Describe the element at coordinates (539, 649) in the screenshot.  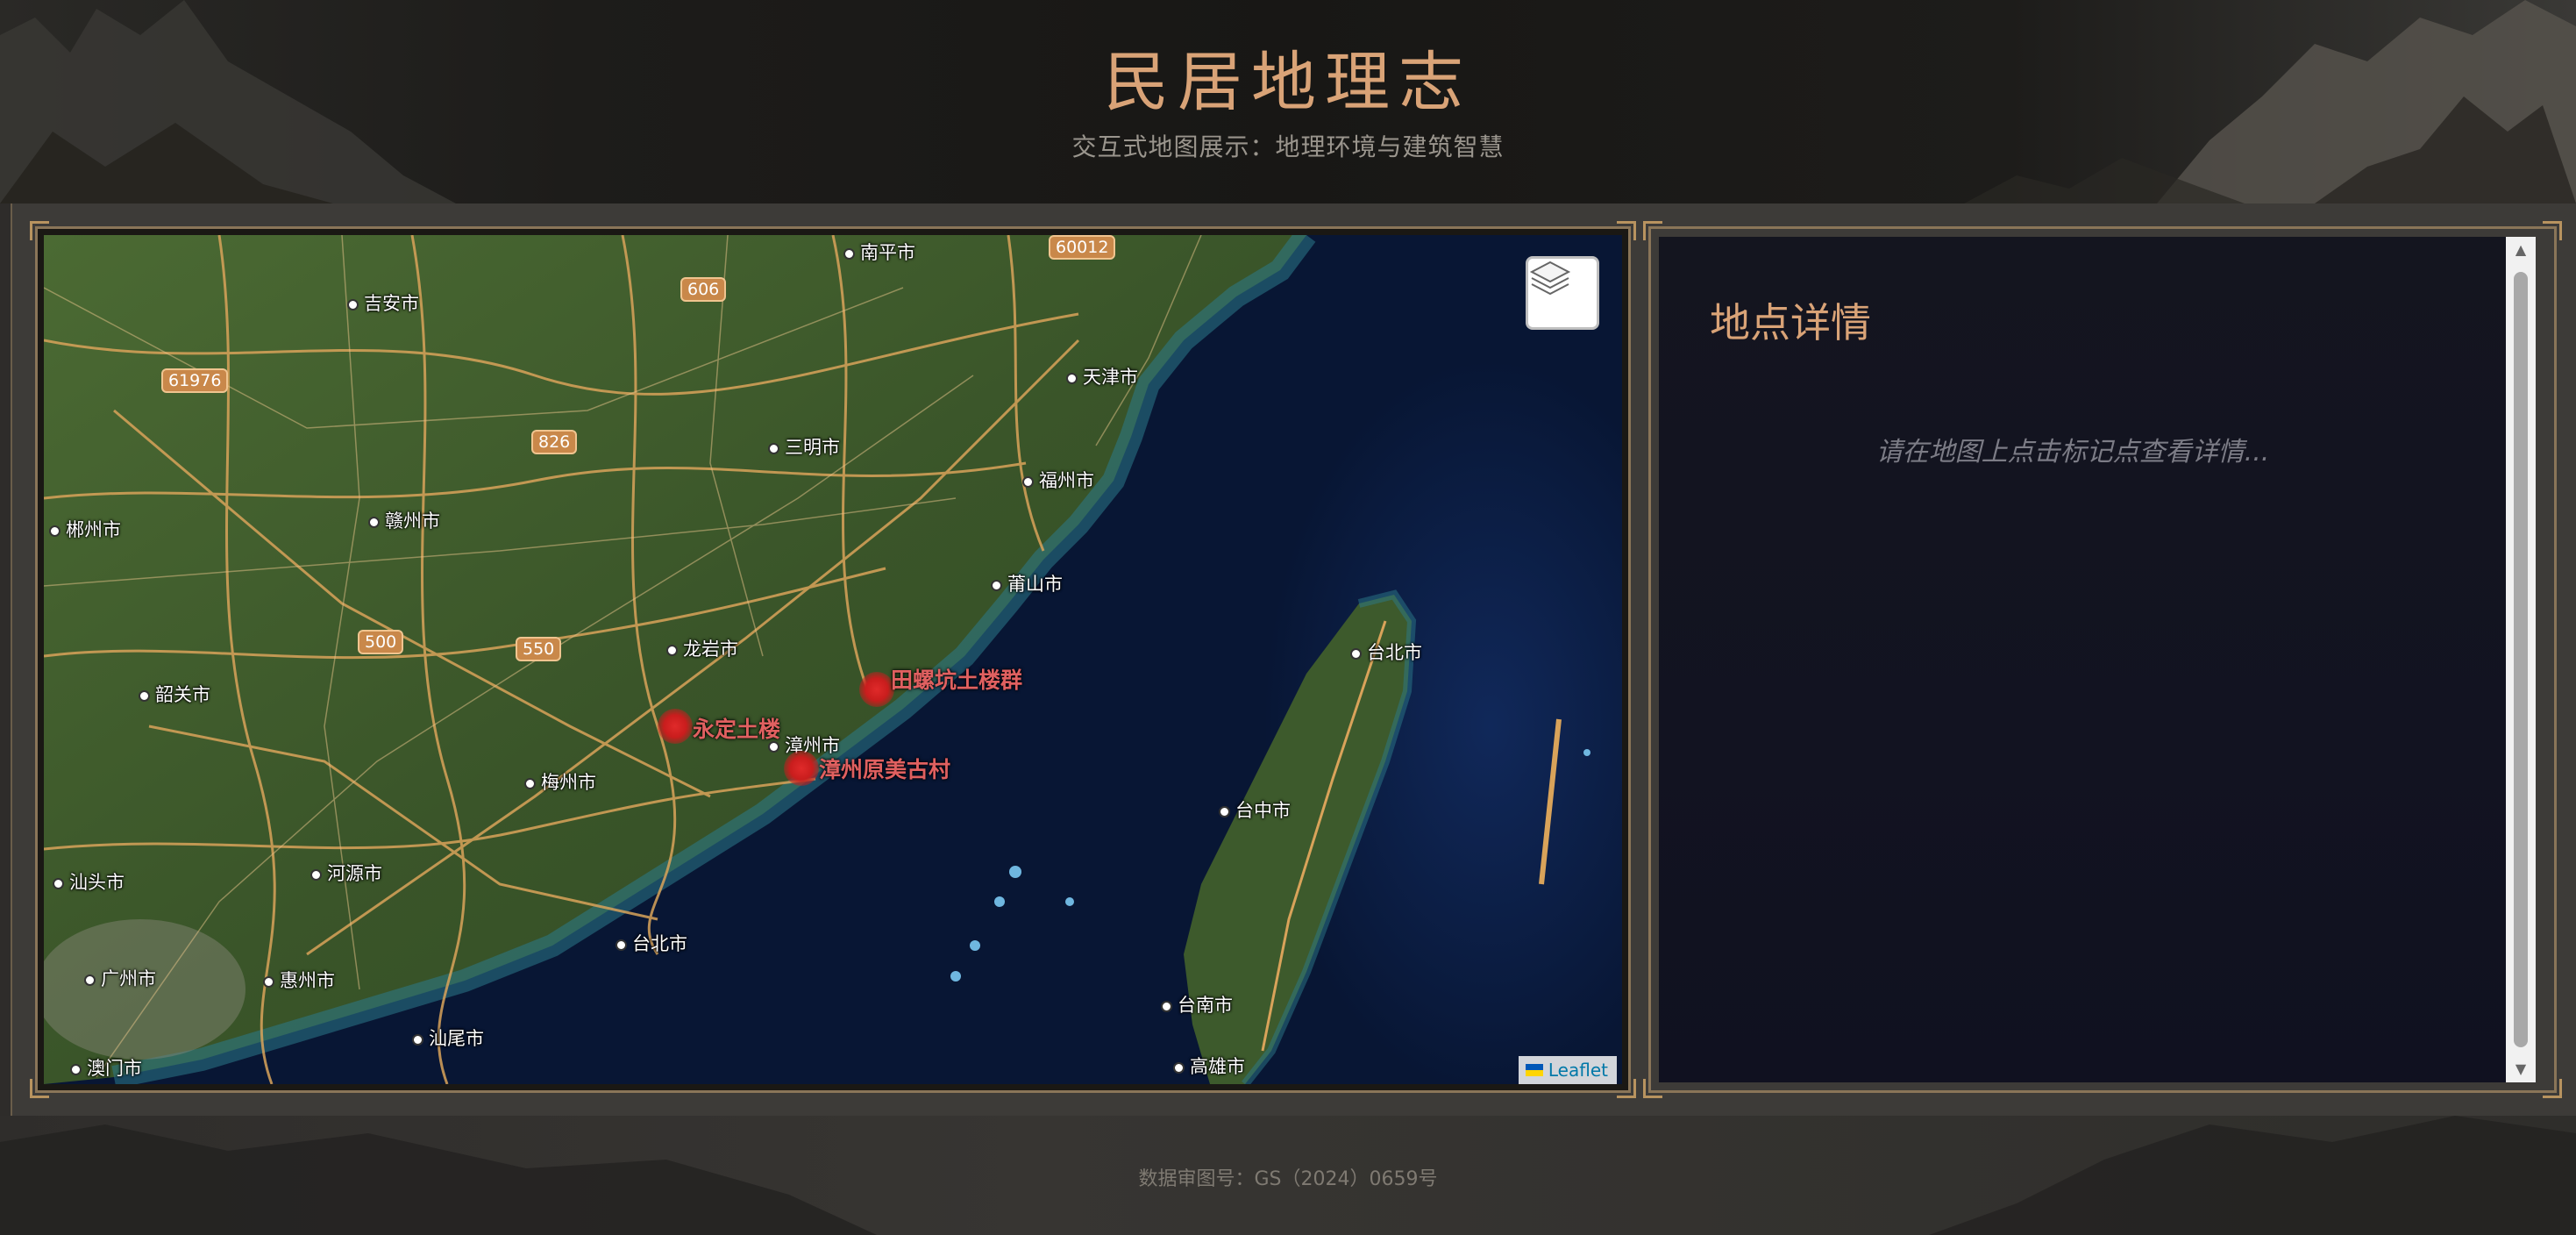
I see `road-shield: 550` at that location.